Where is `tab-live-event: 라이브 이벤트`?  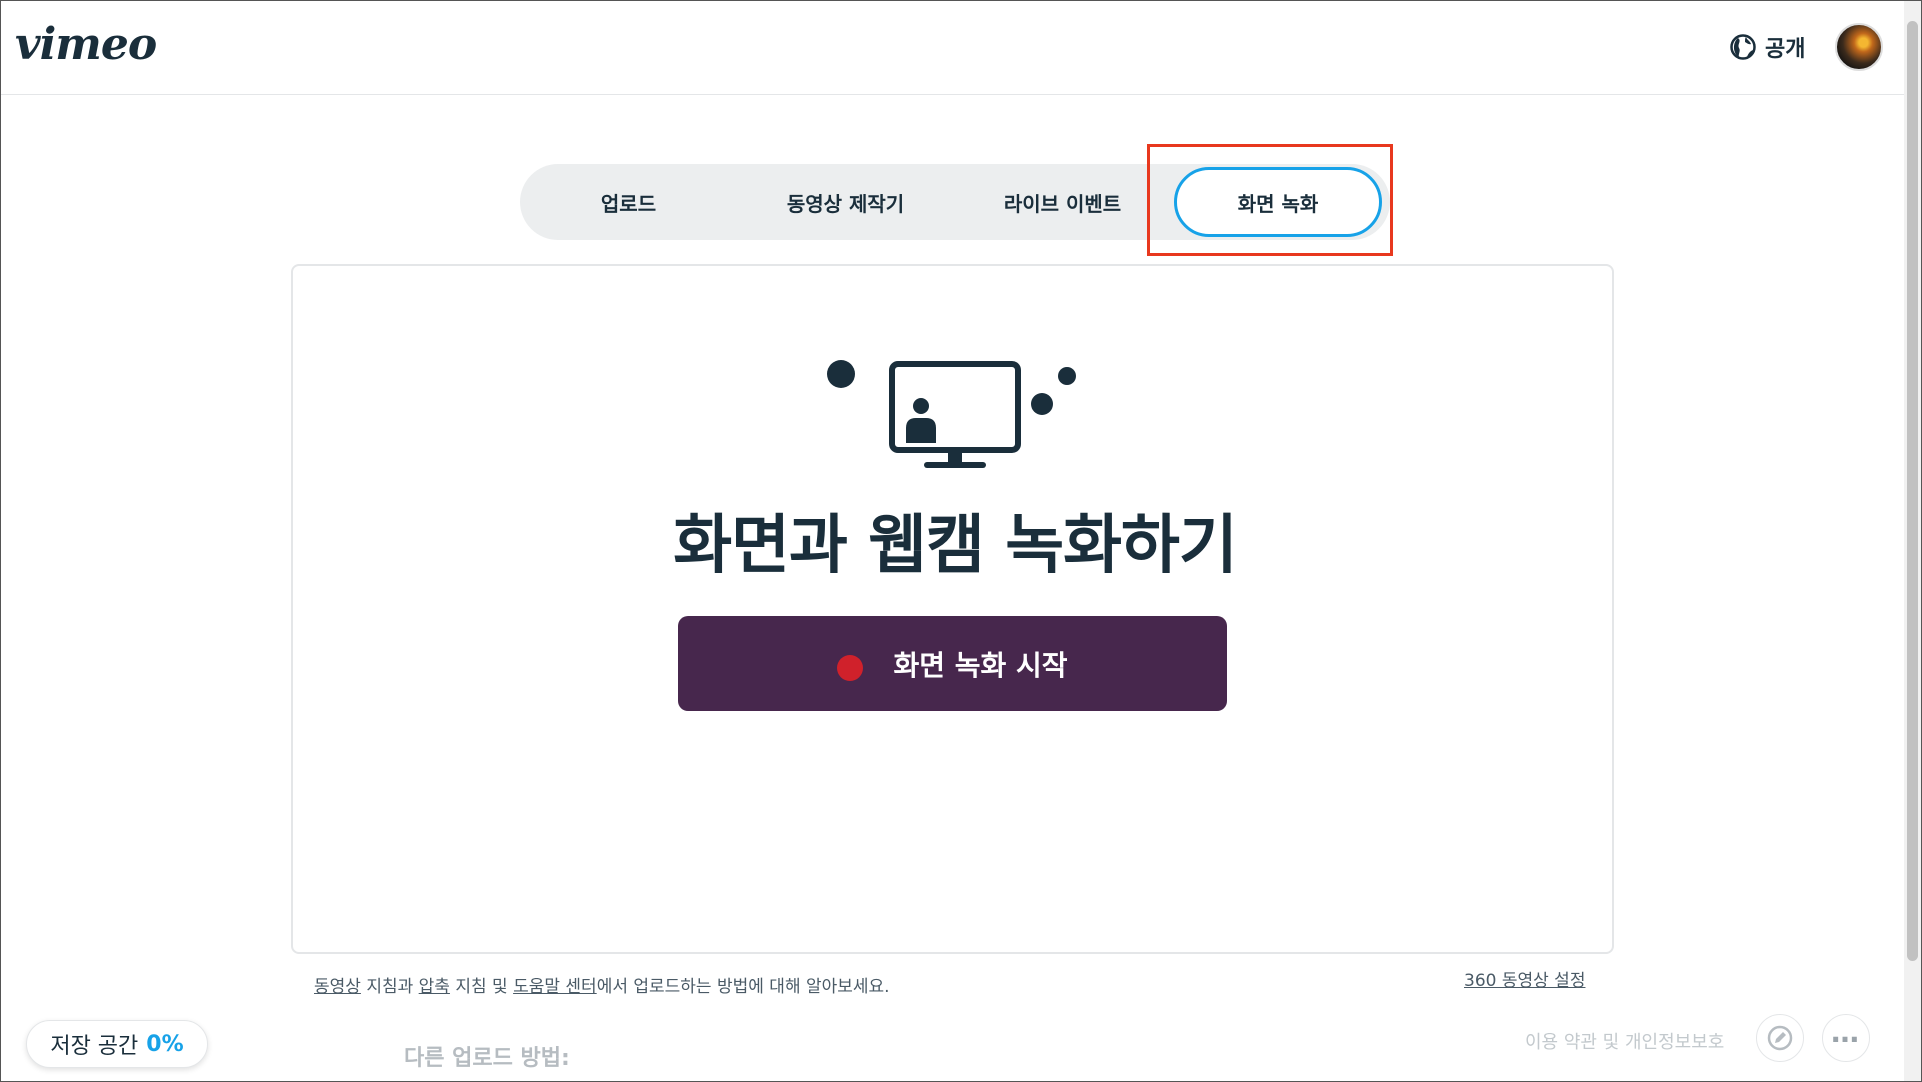 tab-live-event: 라이브 이벤트 is located at coordinates (1062, 202).